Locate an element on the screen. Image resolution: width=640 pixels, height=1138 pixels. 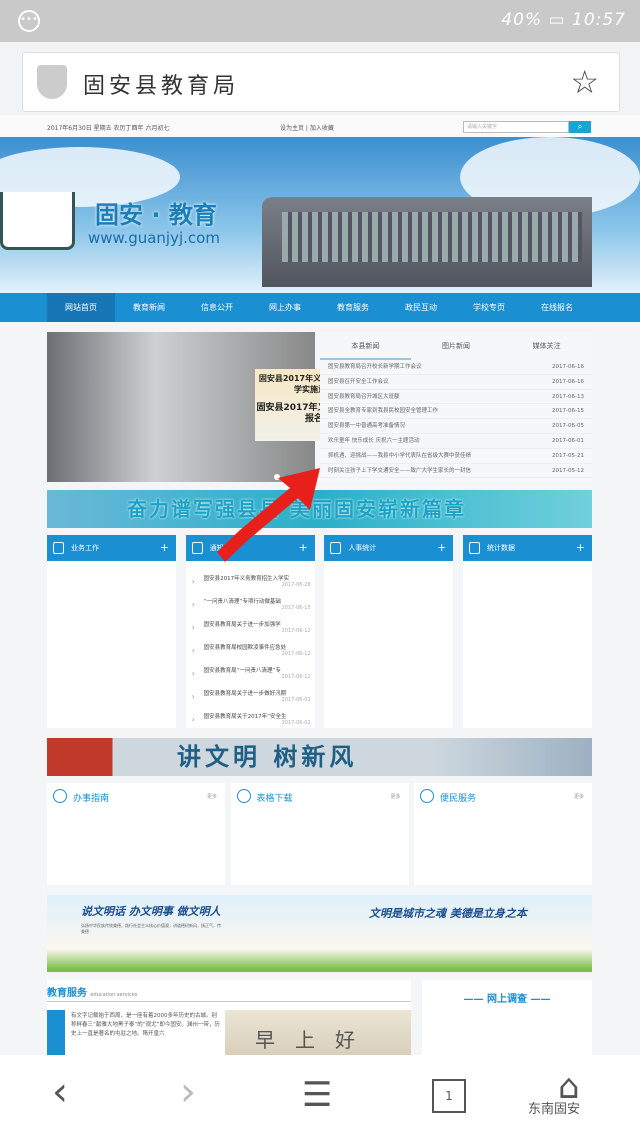
carousel-dots is located at coordinates (287, 474).